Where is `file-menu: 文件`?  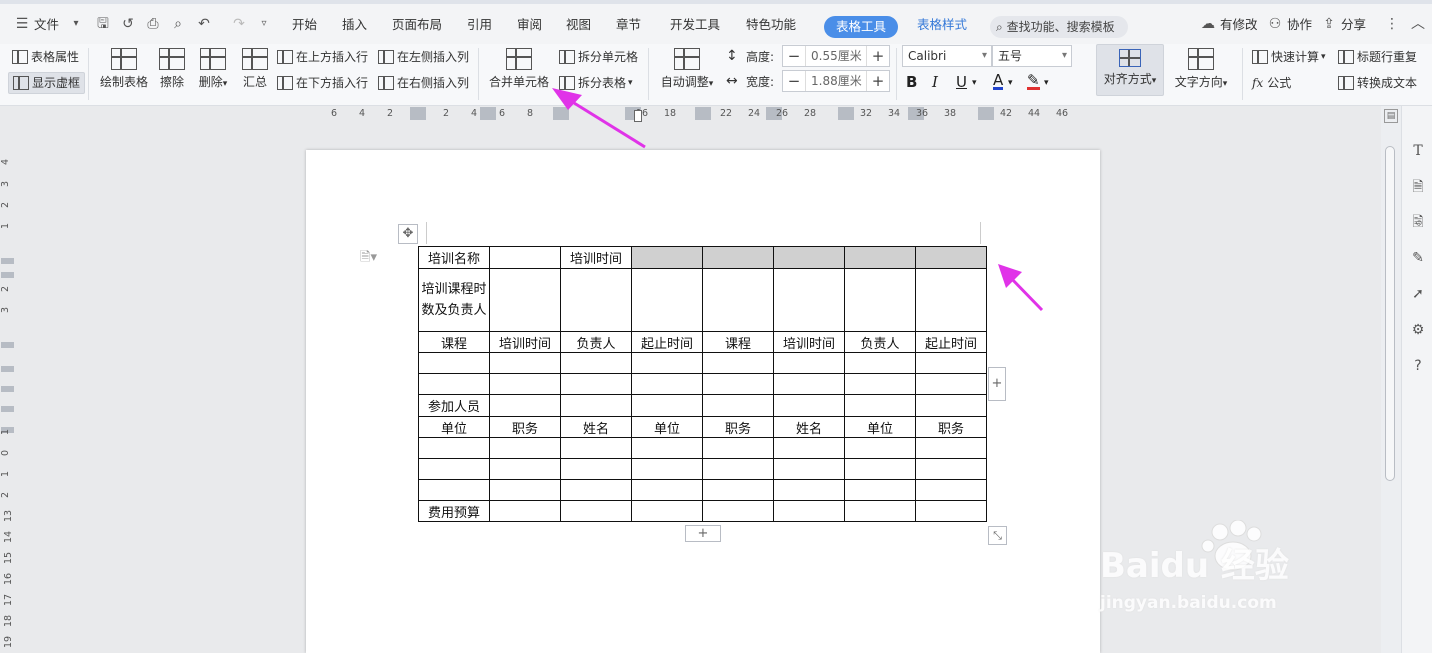 file-menu: 文件 is located at coordinates (46, 25).